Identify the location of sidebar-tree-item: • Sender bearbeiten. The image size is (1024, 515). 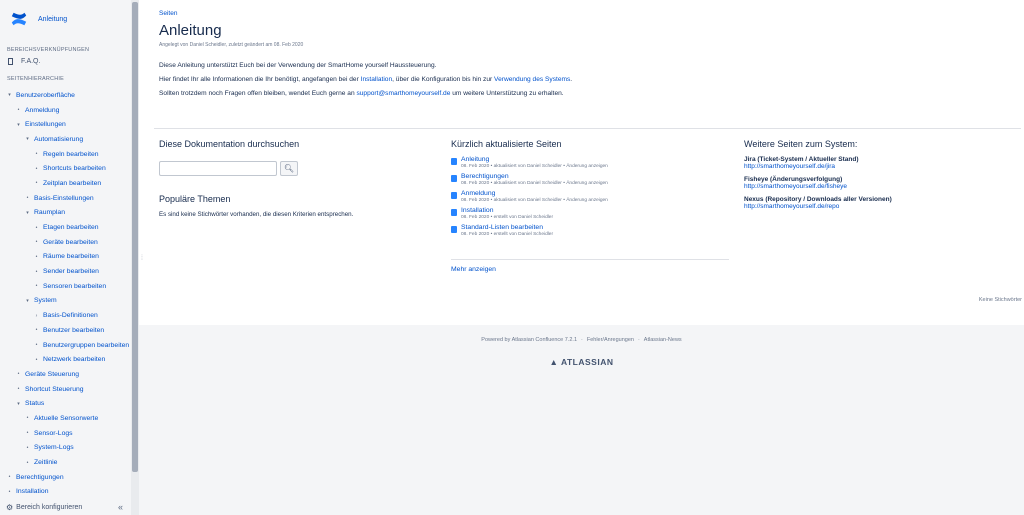
(65, 271).